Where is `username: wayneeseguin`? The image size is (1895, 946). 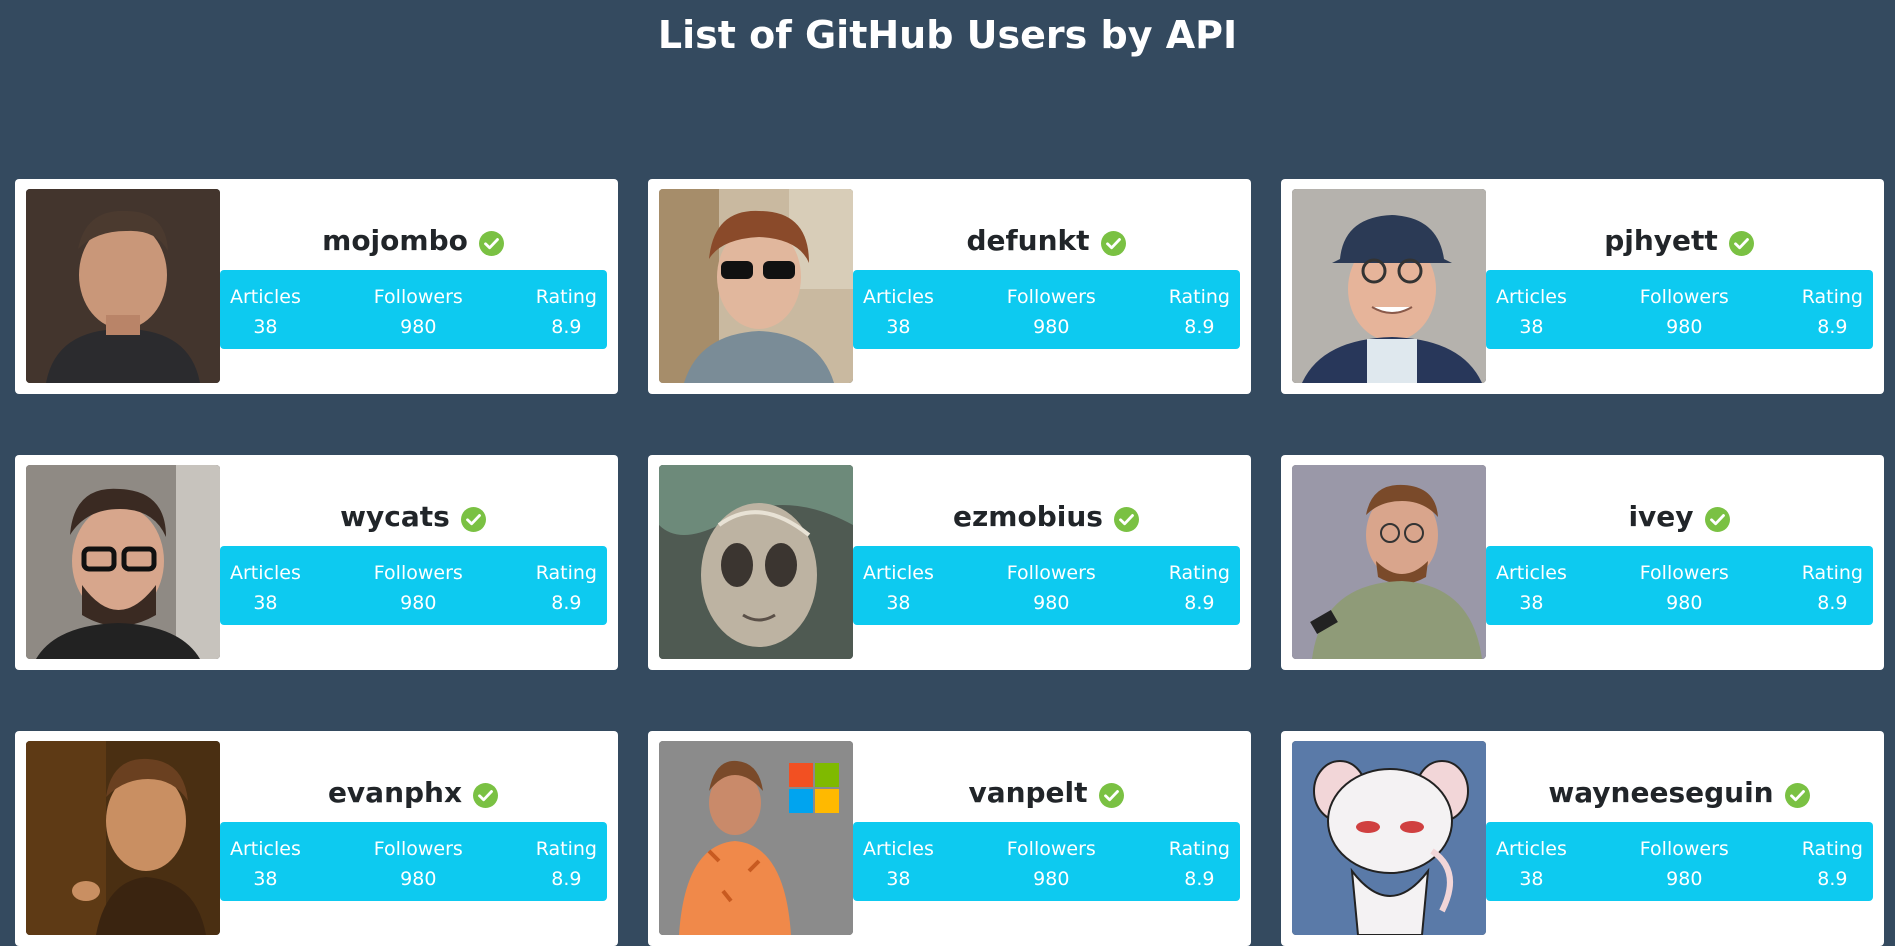 username: wayneeseguin is located at coordinates (1660, 793).